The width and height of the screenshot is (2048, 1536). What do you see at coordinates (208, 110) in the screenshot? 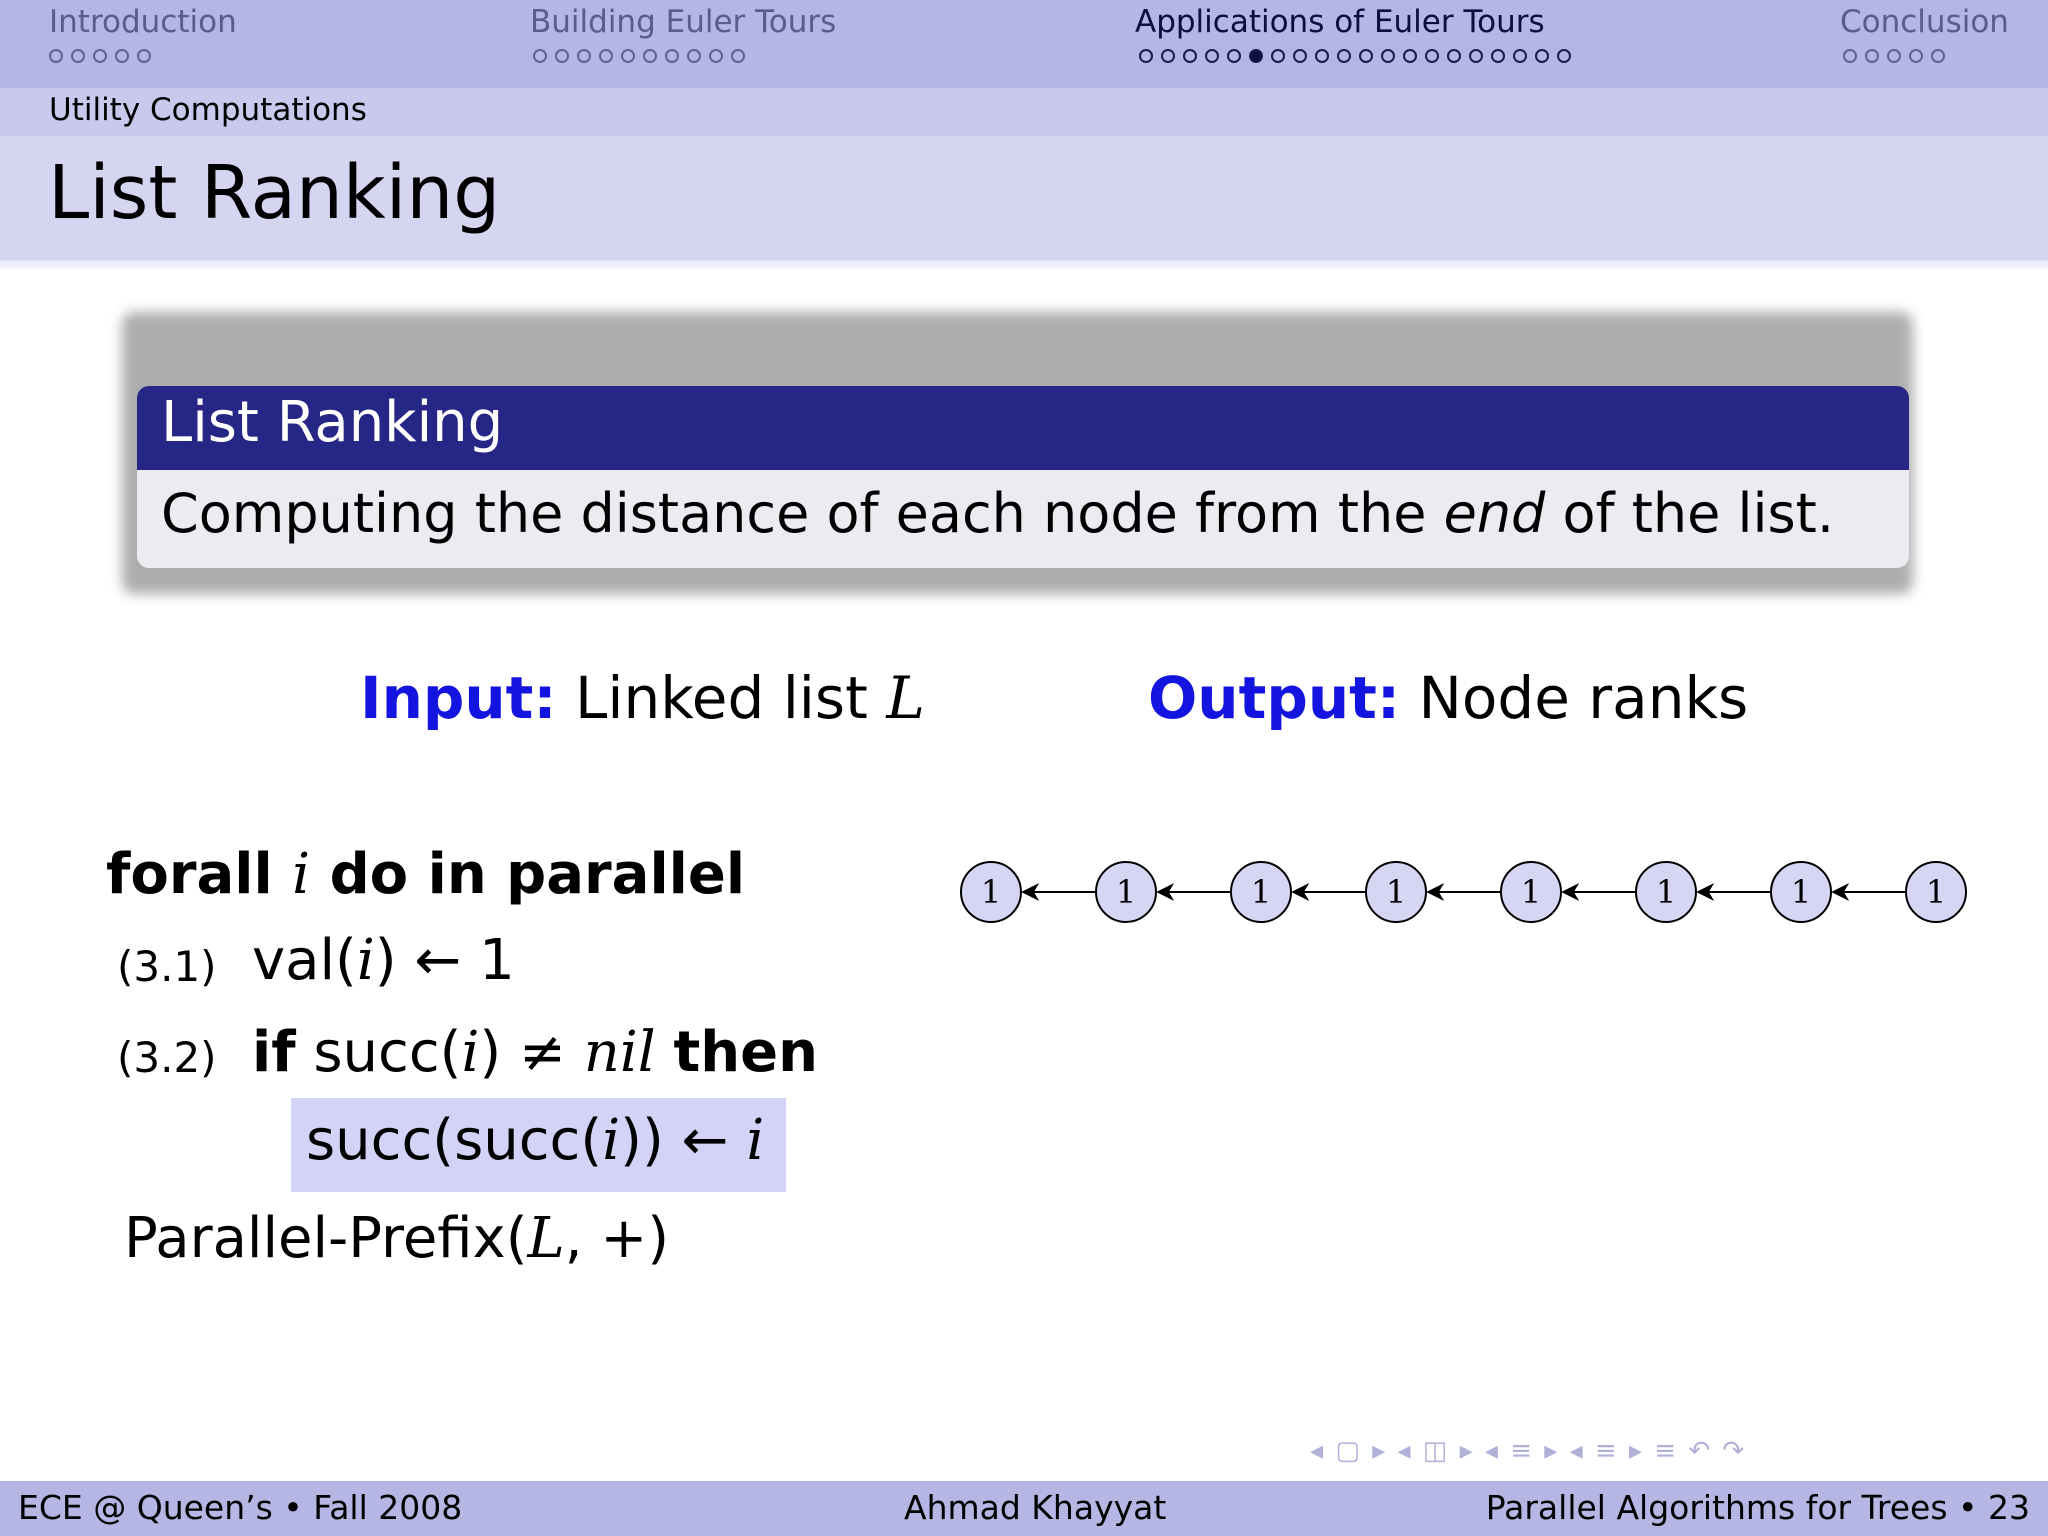
I see `subsection-label: Utility Computations` at bounding box center [208, 110].